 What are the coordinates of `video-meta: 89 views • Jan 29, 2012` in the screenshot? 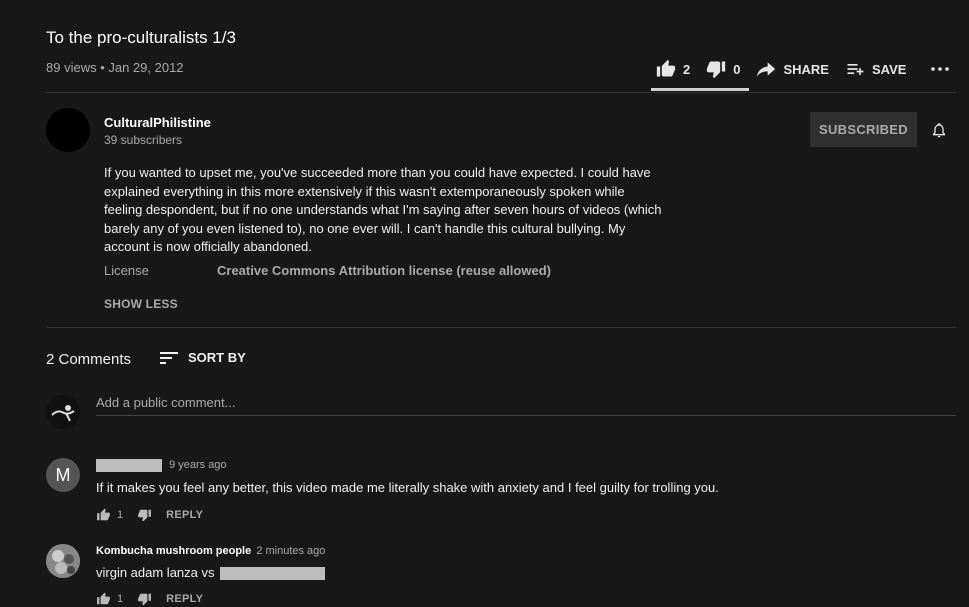 It's located at (115, 67).